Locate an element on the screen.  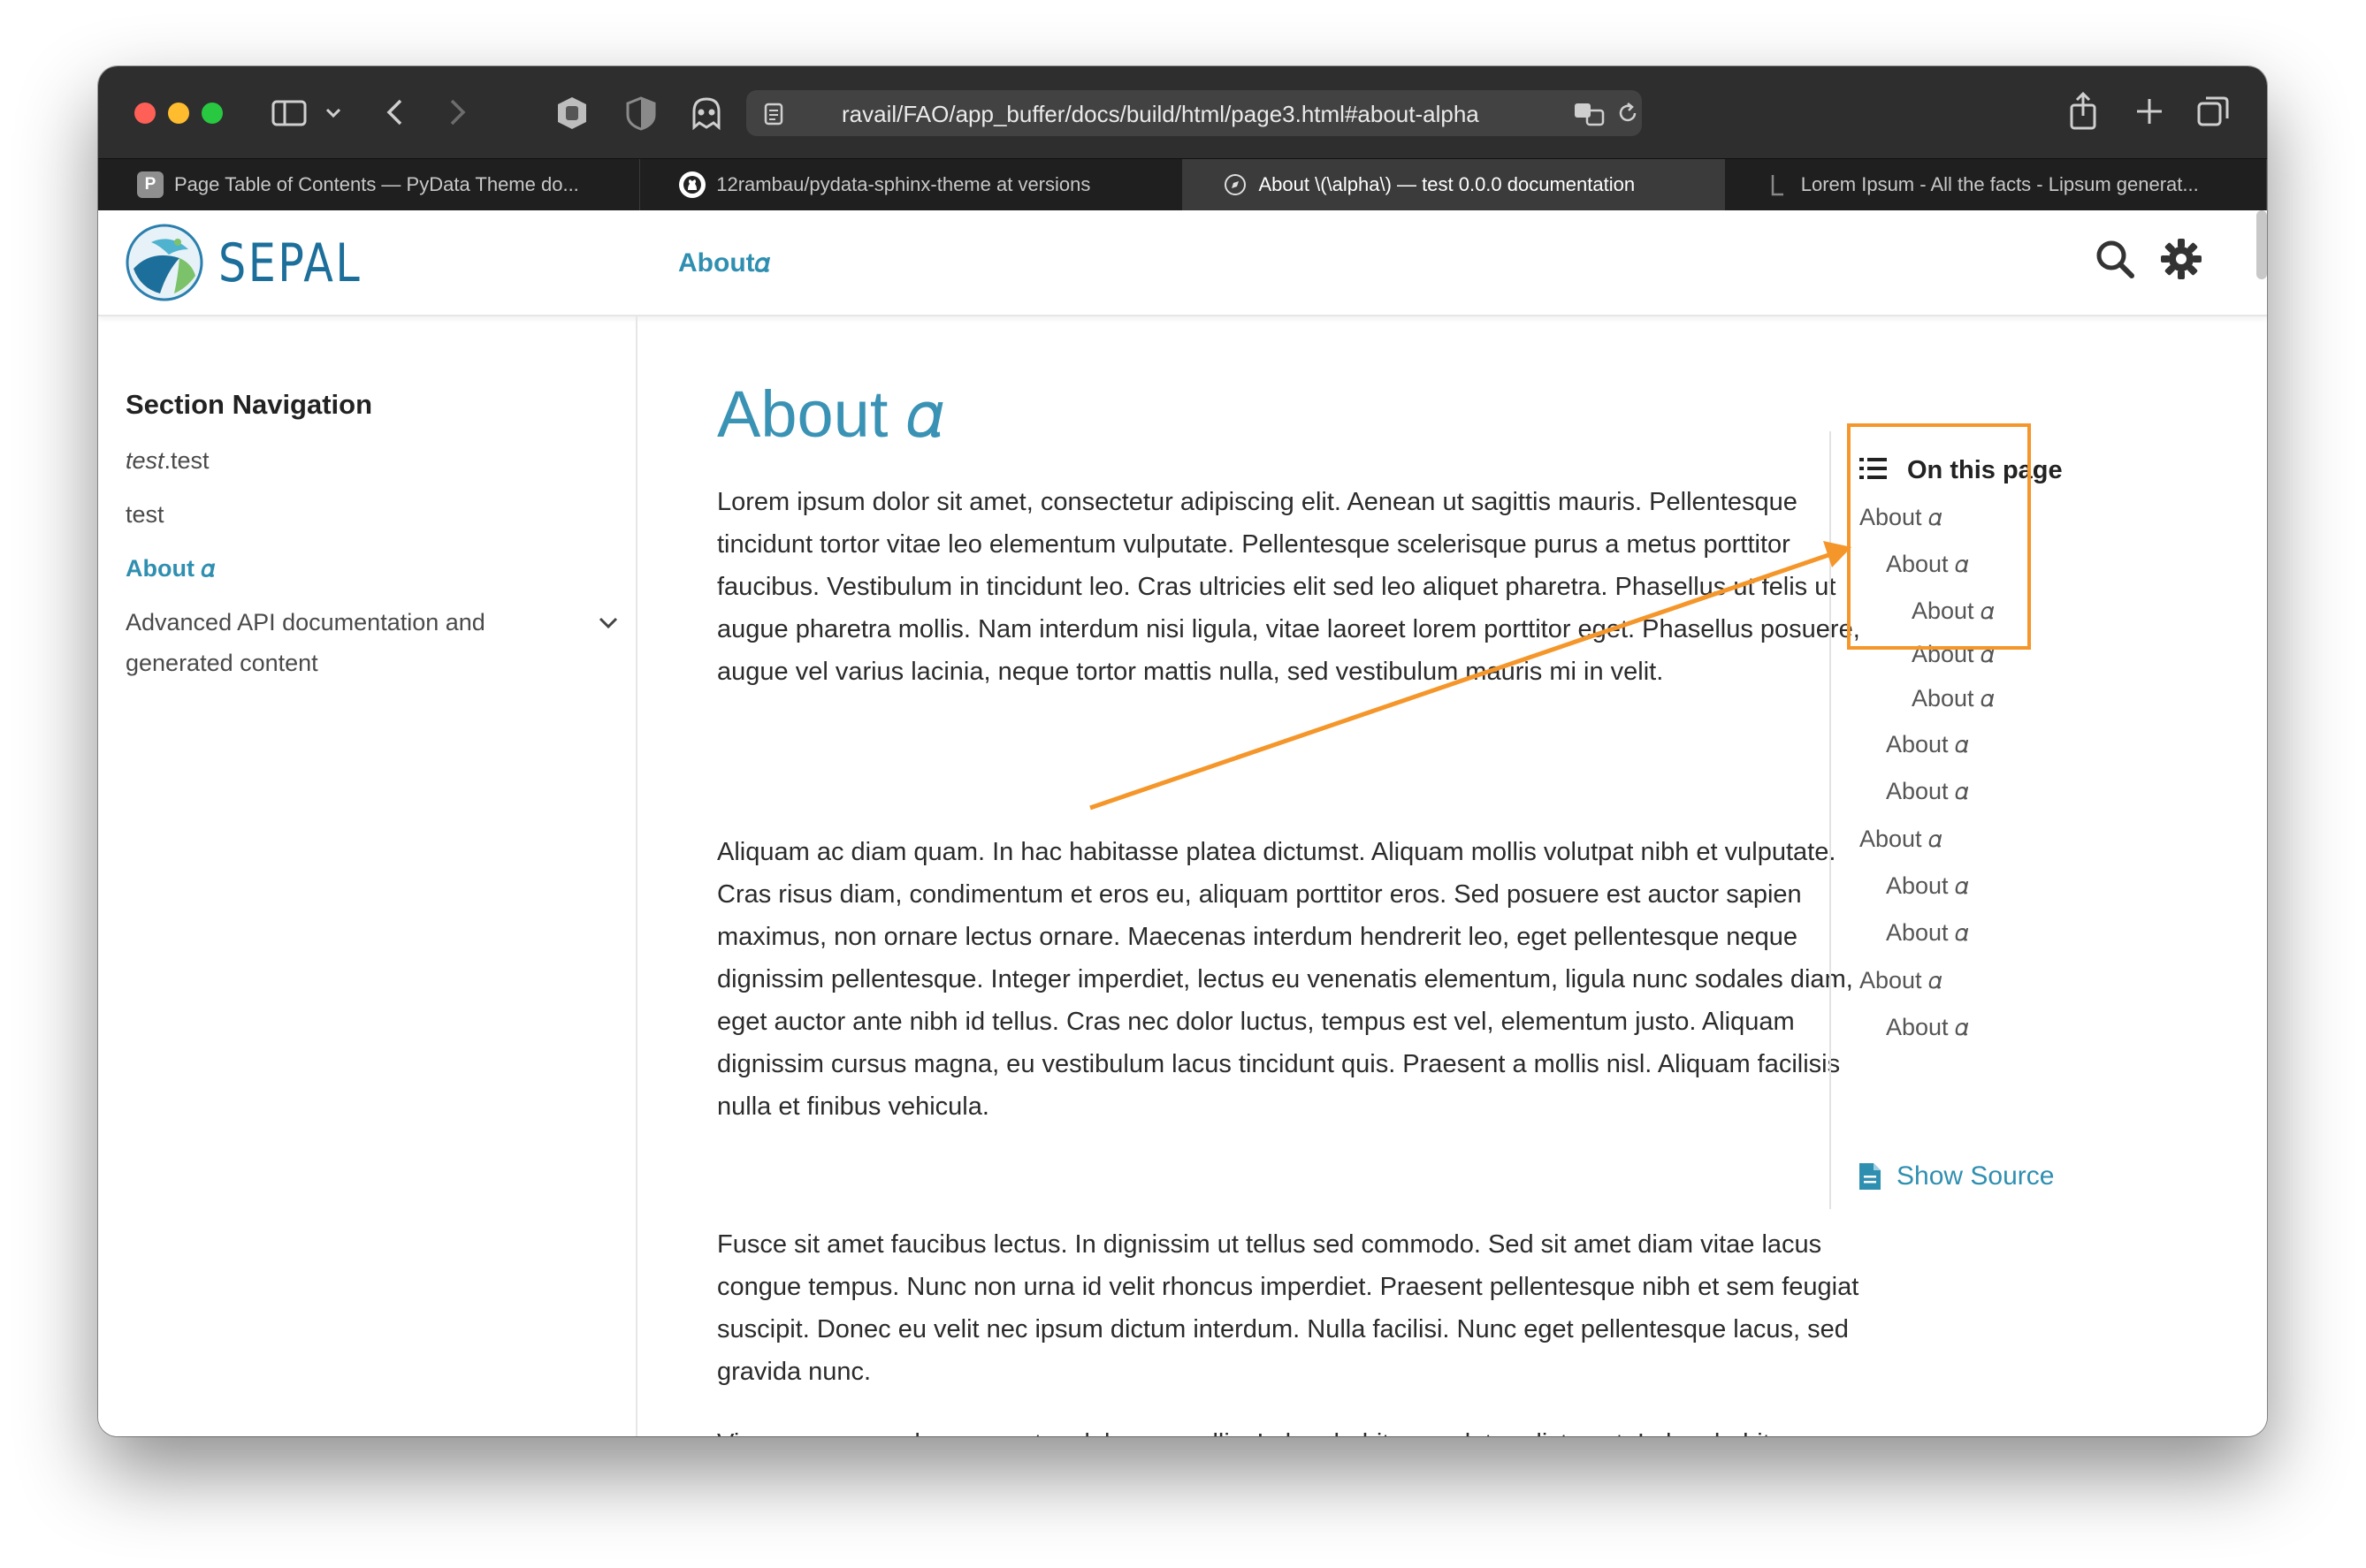
annotation-highlight-box is located at coordinates (1939, 536).